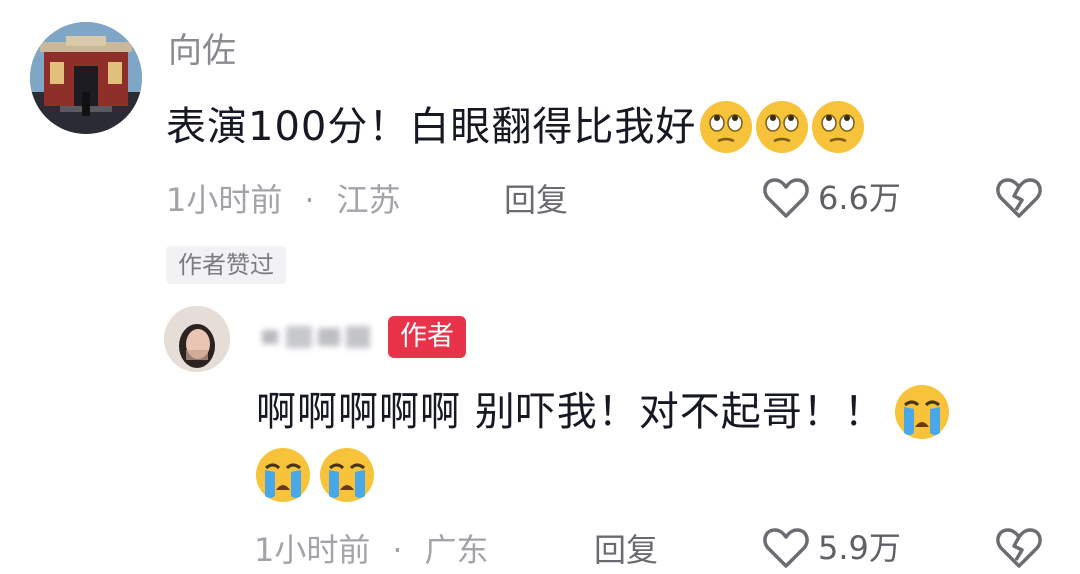 Image resolution: width=1080 pixels, height=574 pixels. I want to click on author-liked-badge: 作者赞过, so click(226, 265).